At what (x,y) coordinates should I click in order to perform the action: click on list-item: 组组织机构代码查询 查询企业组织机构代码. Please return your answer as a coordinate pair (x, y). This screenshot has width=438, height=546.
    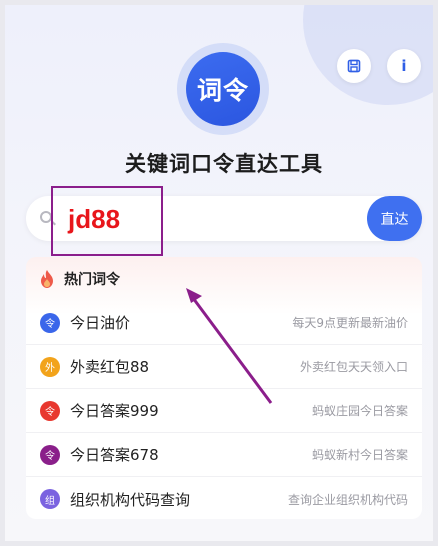
    Looking at the image, I should click on (224, 499).